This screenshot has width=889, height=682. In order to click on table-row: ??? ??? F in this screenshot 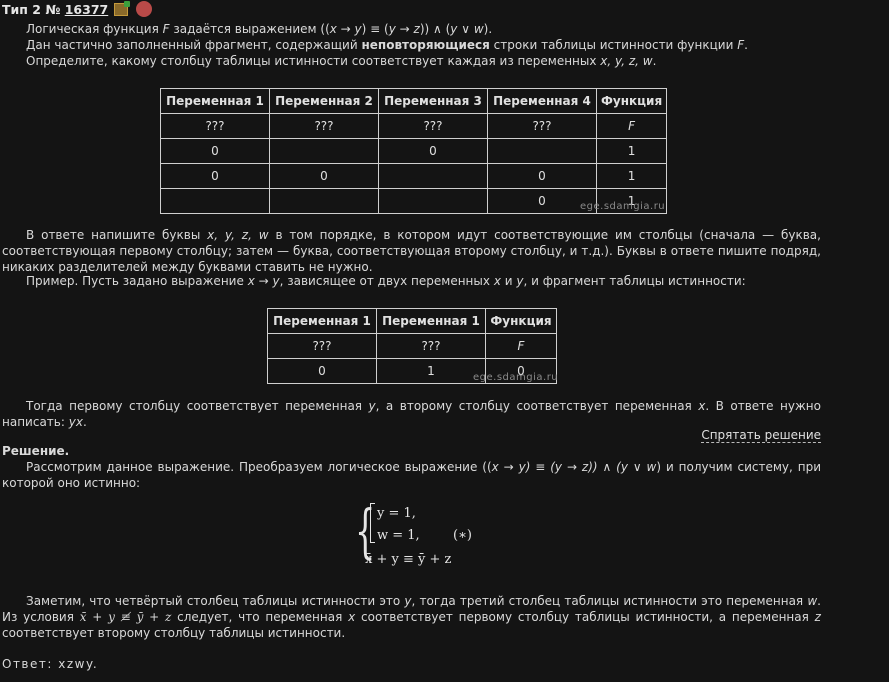, I will do `click(412, 346)`.